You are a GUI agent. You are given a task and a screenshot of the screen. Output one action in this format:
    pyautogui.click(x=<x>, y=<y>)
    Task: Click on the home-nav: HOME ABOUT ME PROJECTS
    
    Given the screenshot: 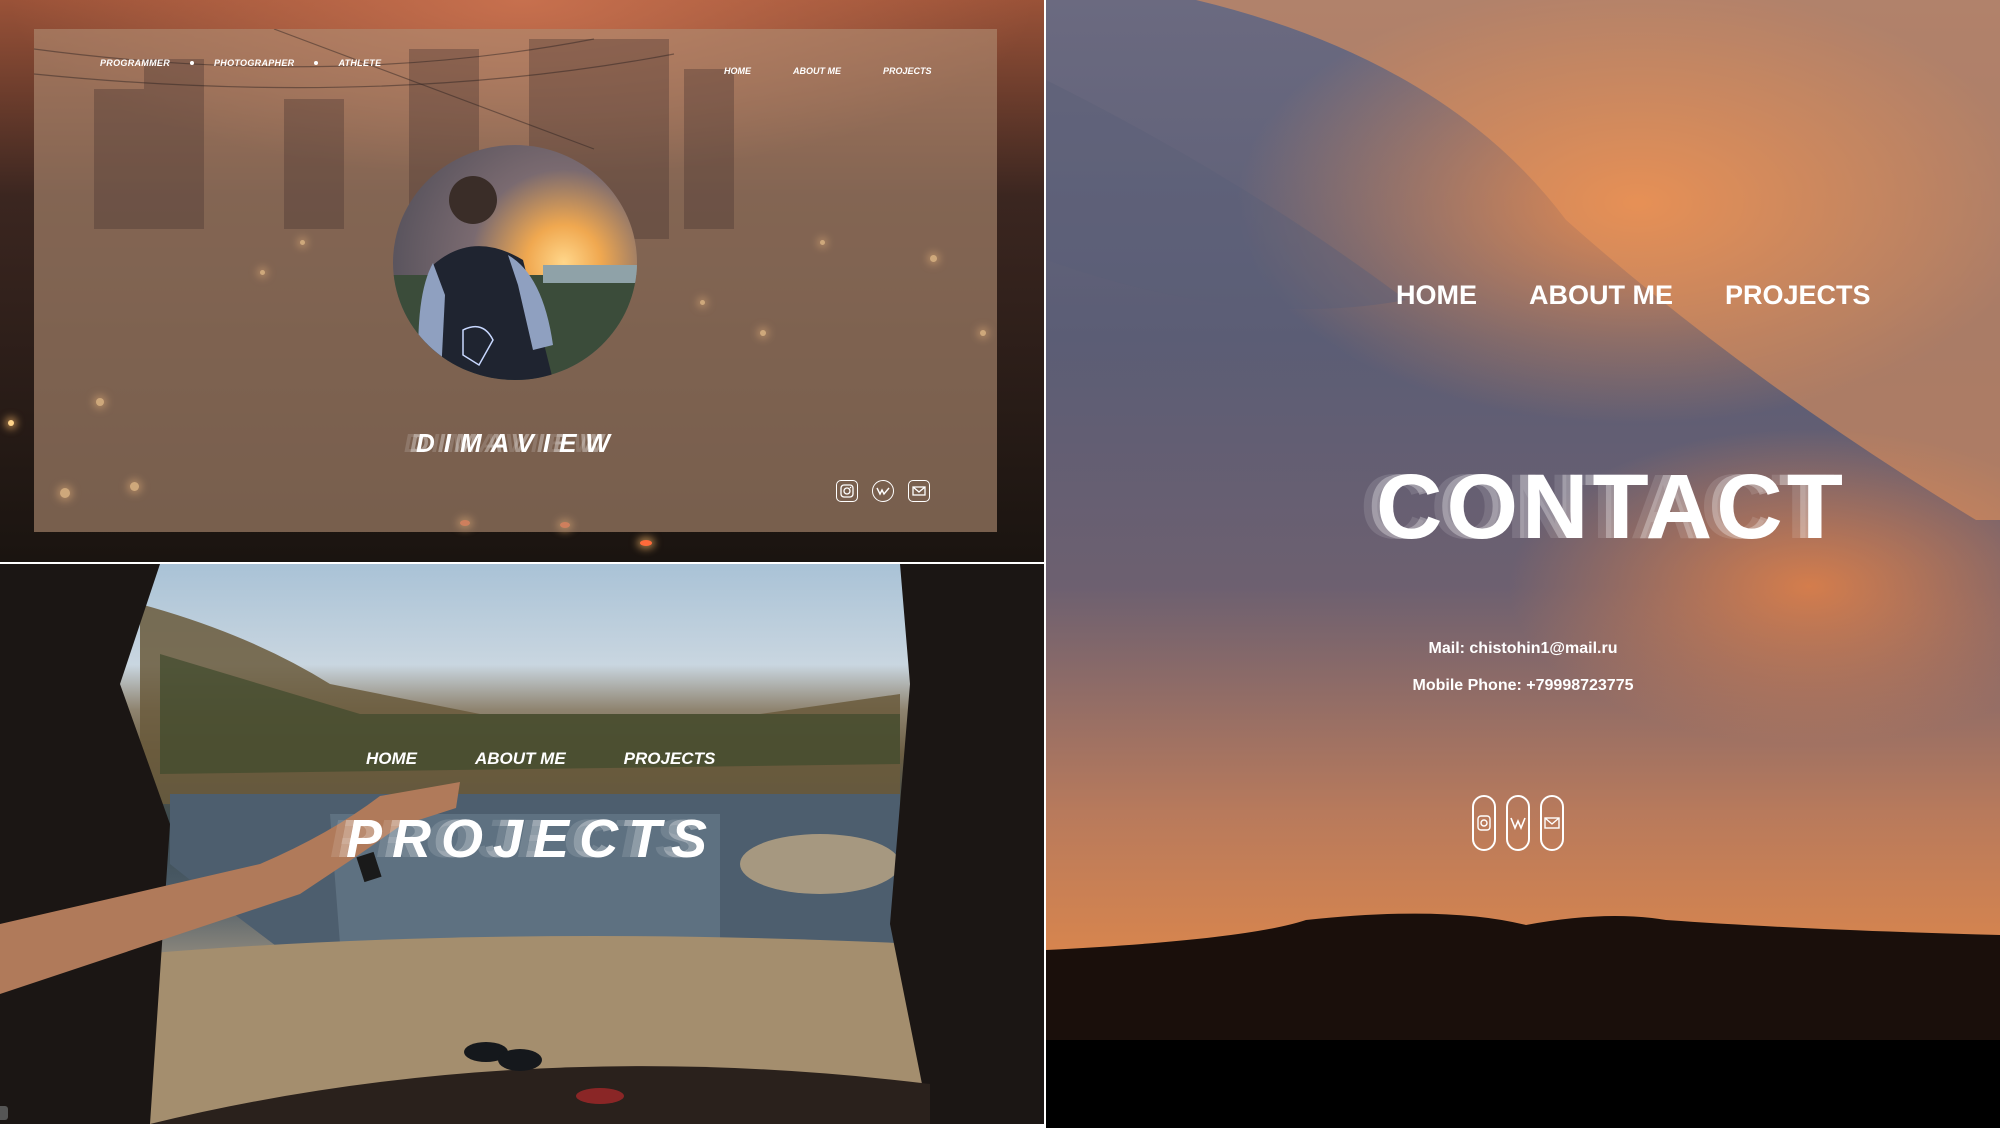 What is the action you would take?
    pyautogui.click(x=828, y=71)
    